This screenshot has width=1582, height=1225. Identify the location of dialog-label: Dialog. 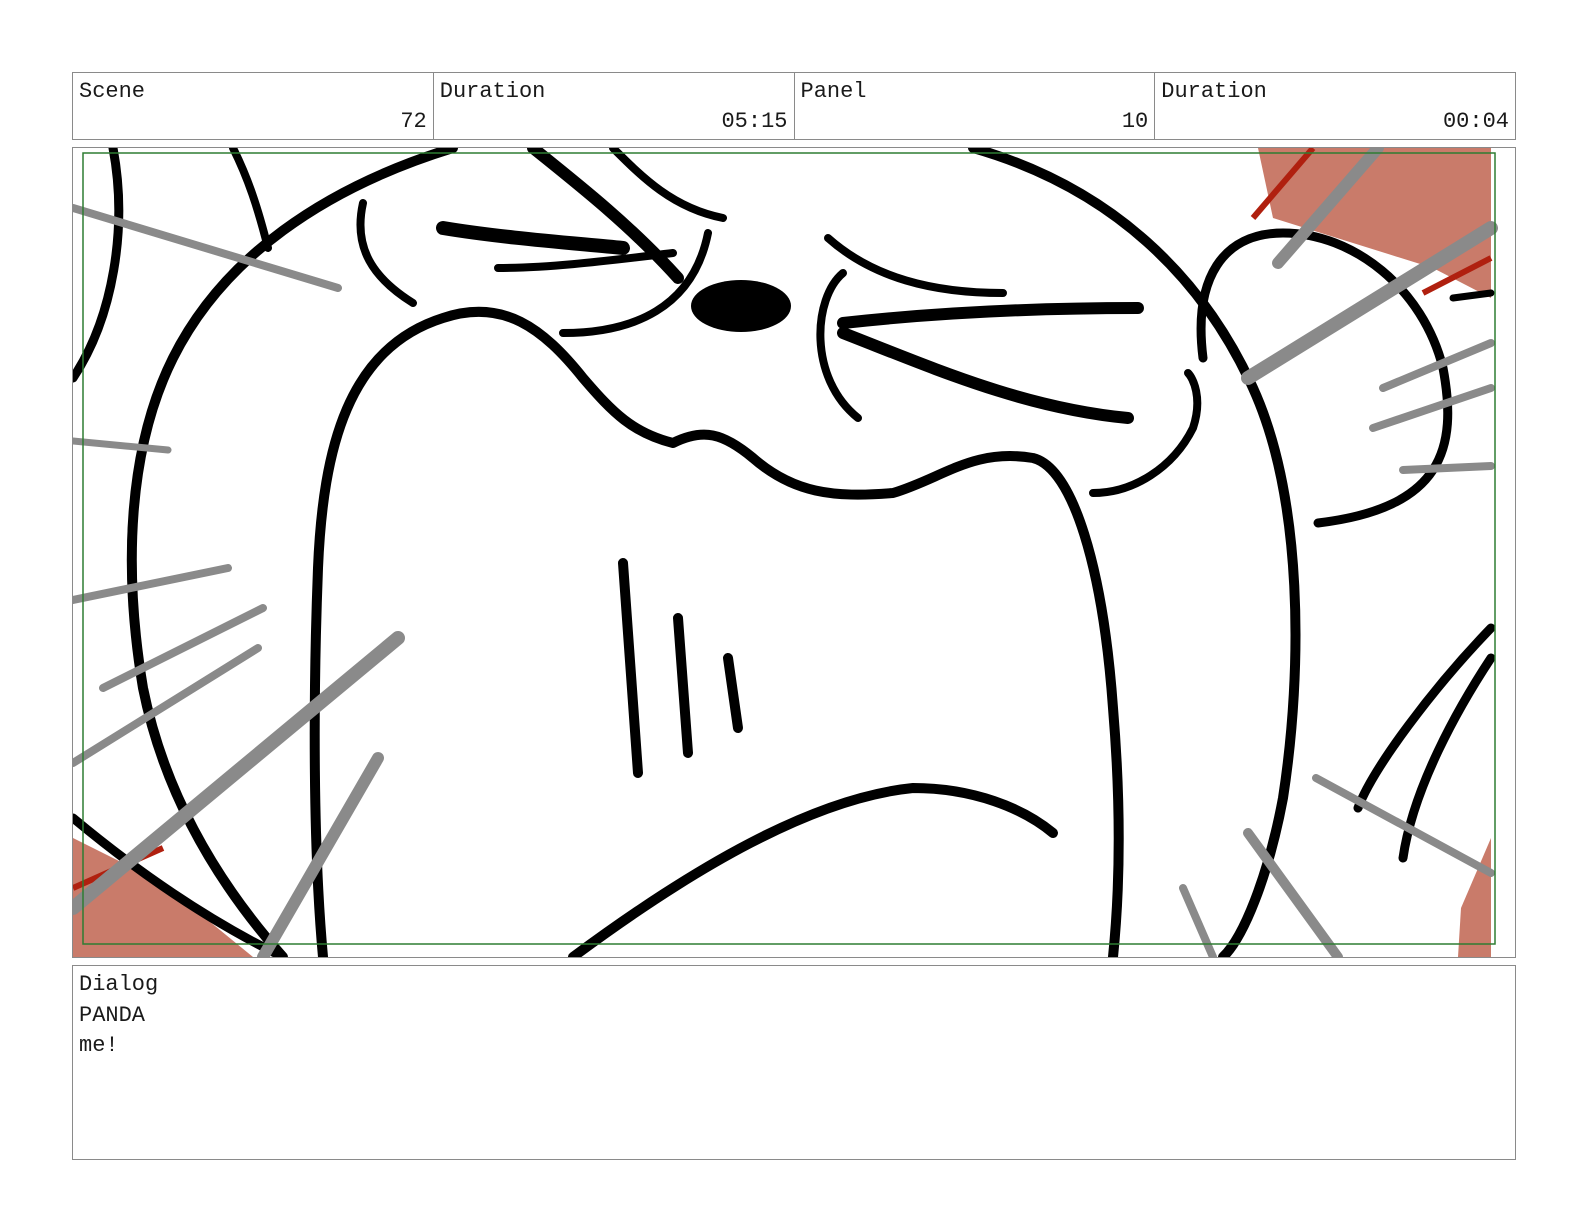
(119, 984).